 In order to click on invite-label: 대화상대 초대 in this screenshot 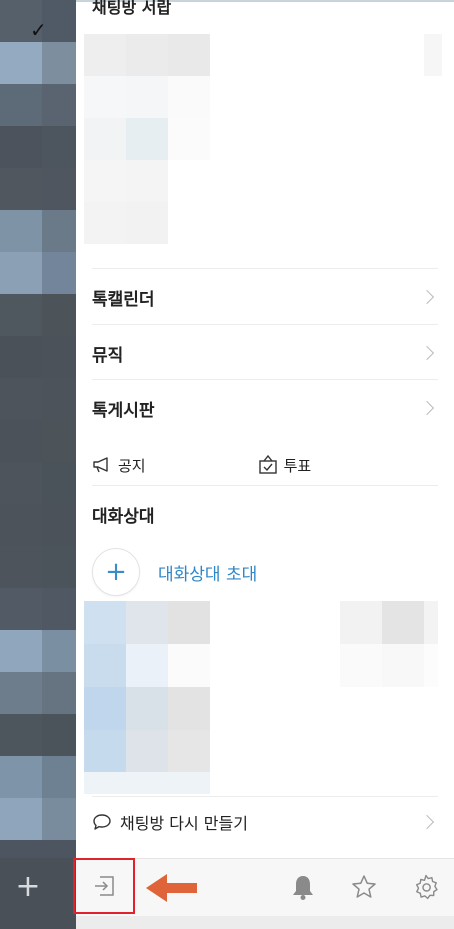, I will do `click(208, 574)`.